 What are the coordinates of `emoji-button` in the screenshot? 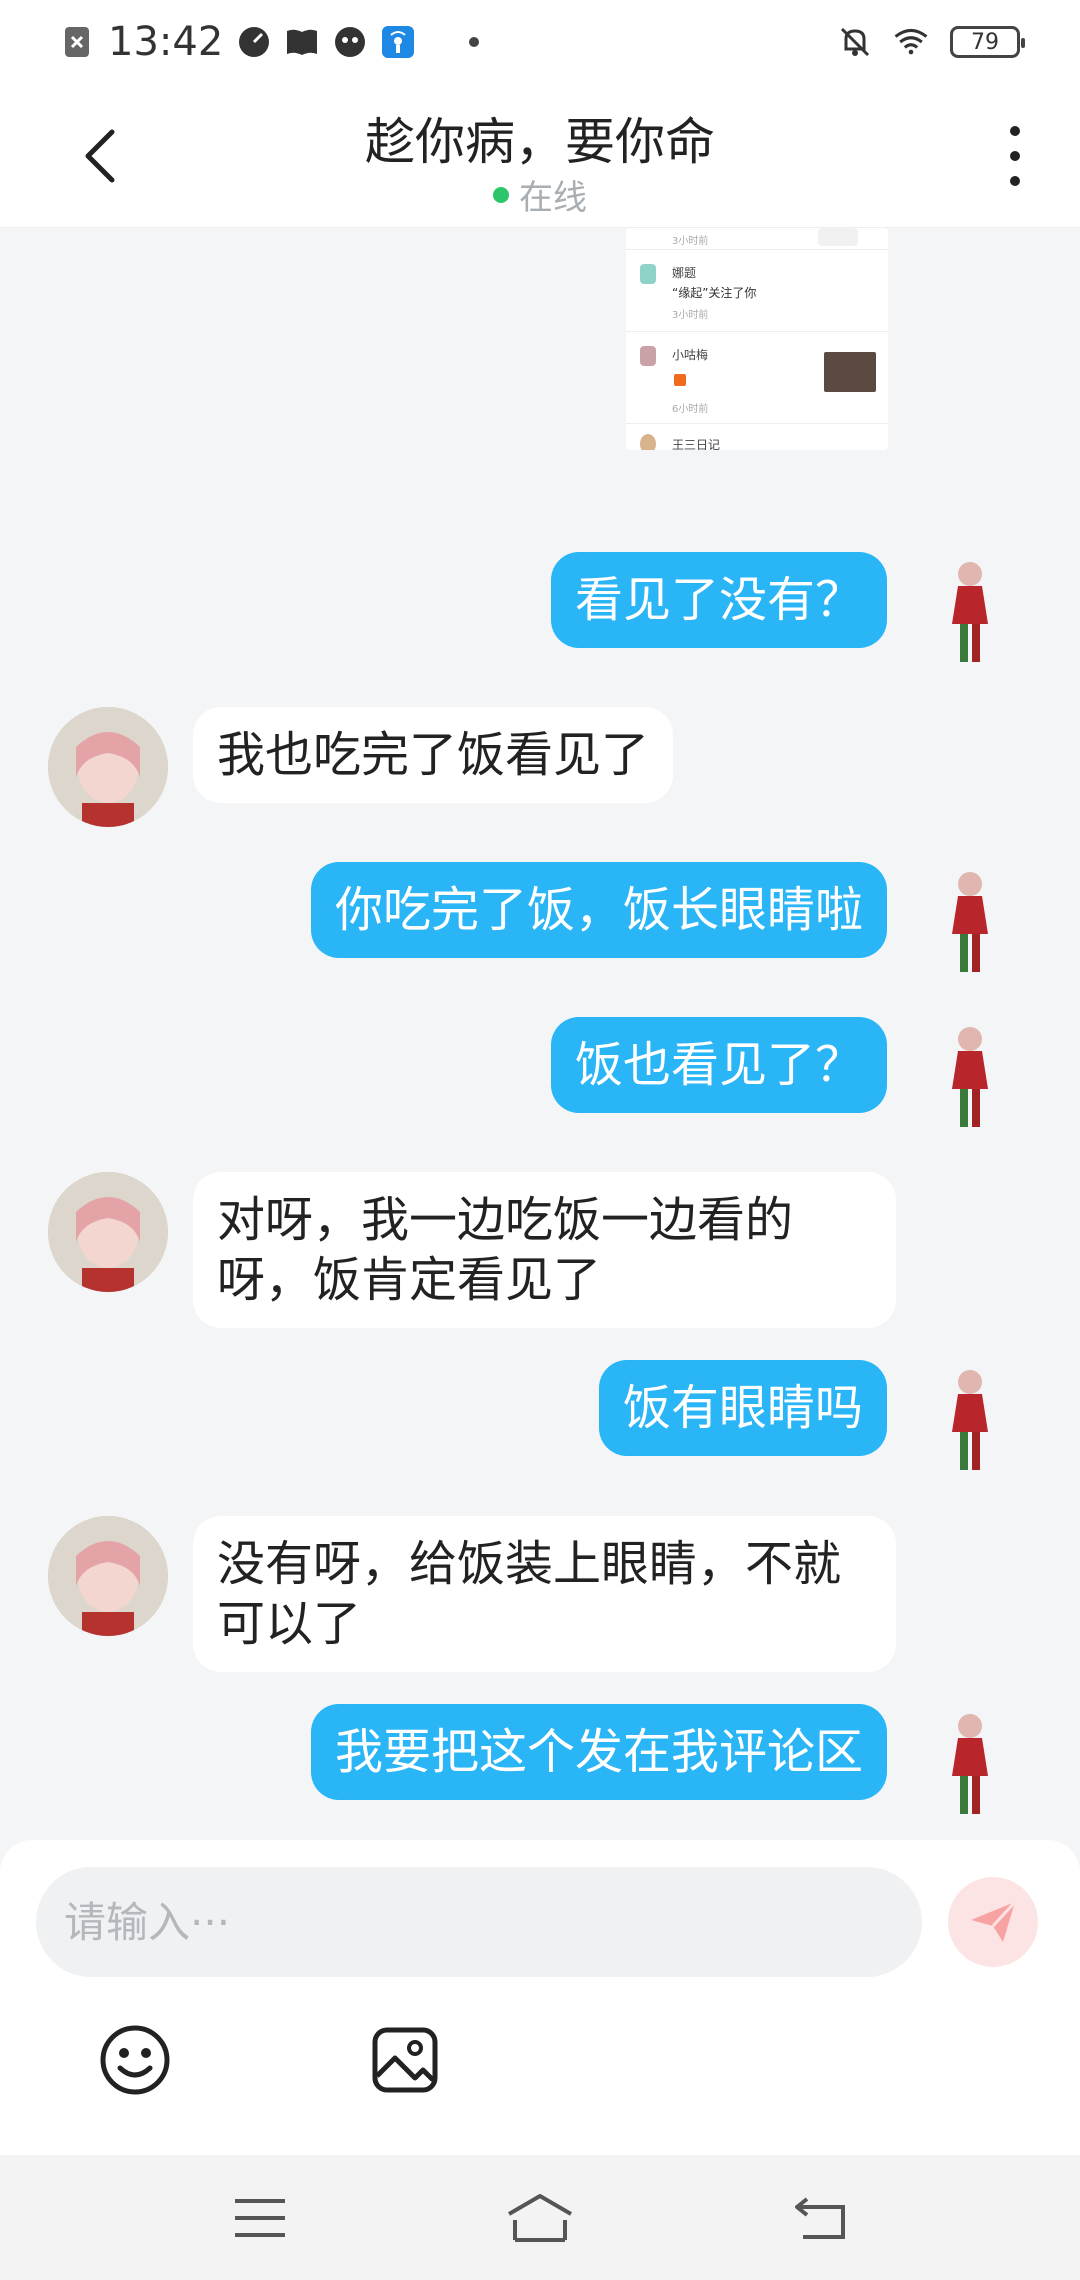 It's located at (135, 2060).